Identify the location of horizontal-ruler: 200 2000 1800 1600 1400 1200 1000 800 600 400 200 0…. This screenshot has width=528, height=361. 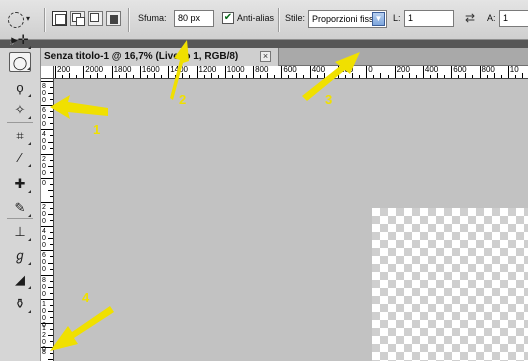
(291, 72).